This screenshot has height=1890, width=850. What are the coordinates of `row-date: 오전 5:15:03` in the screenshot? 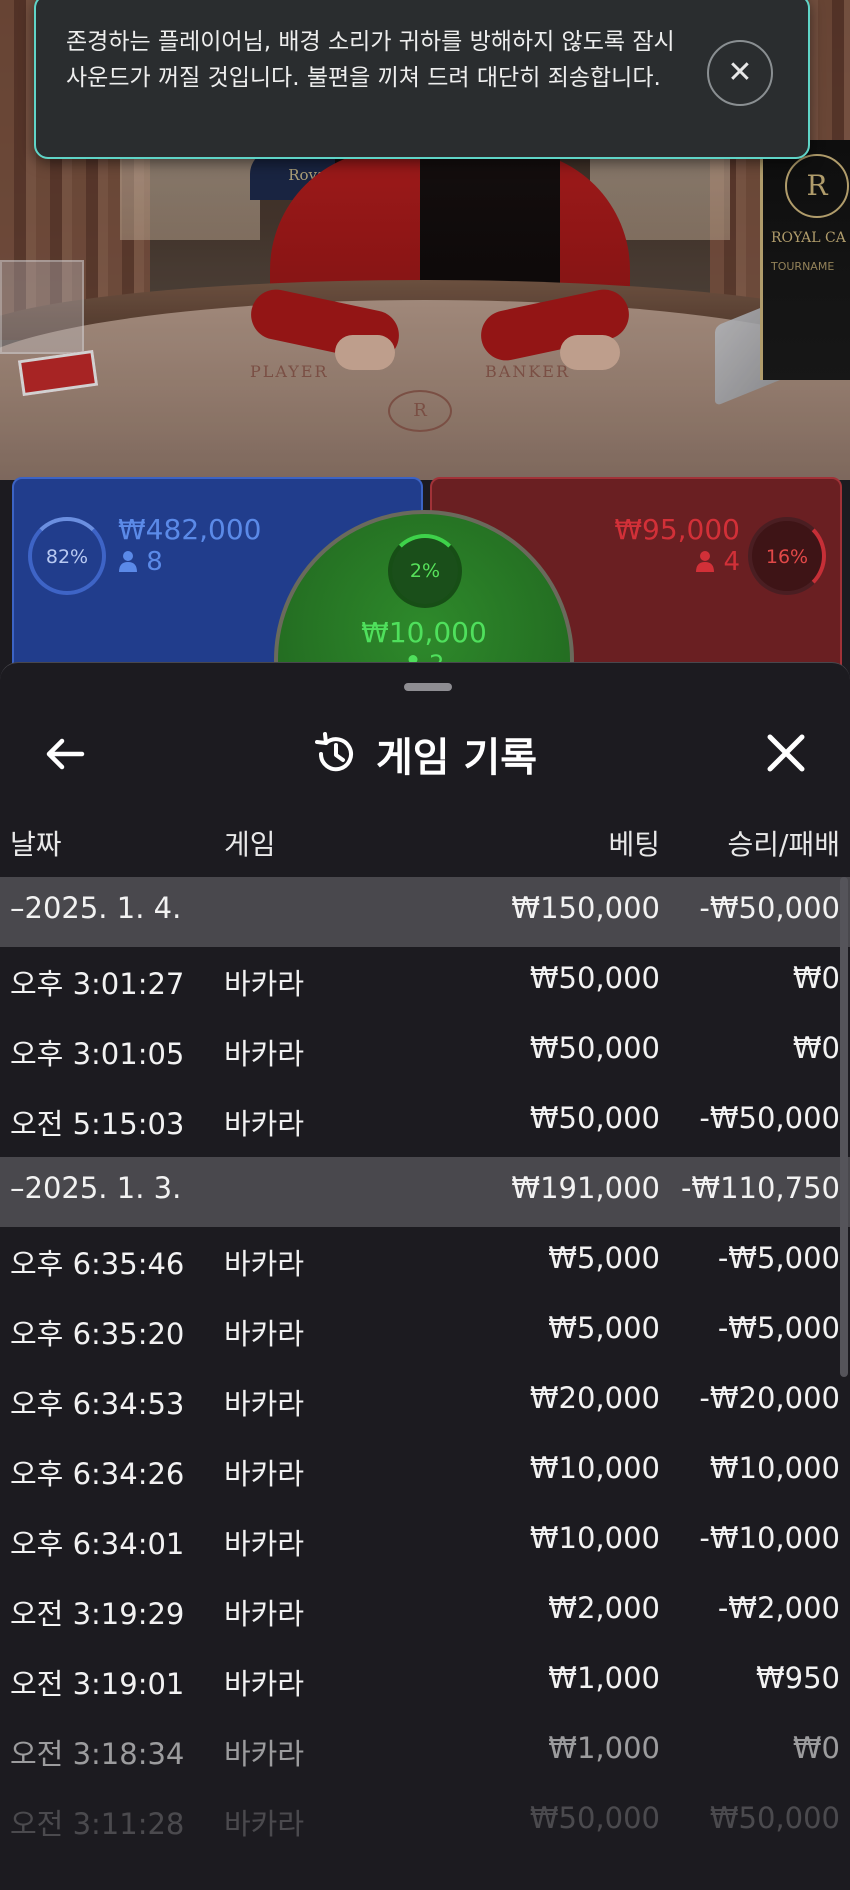 It's located at (97, 1124).